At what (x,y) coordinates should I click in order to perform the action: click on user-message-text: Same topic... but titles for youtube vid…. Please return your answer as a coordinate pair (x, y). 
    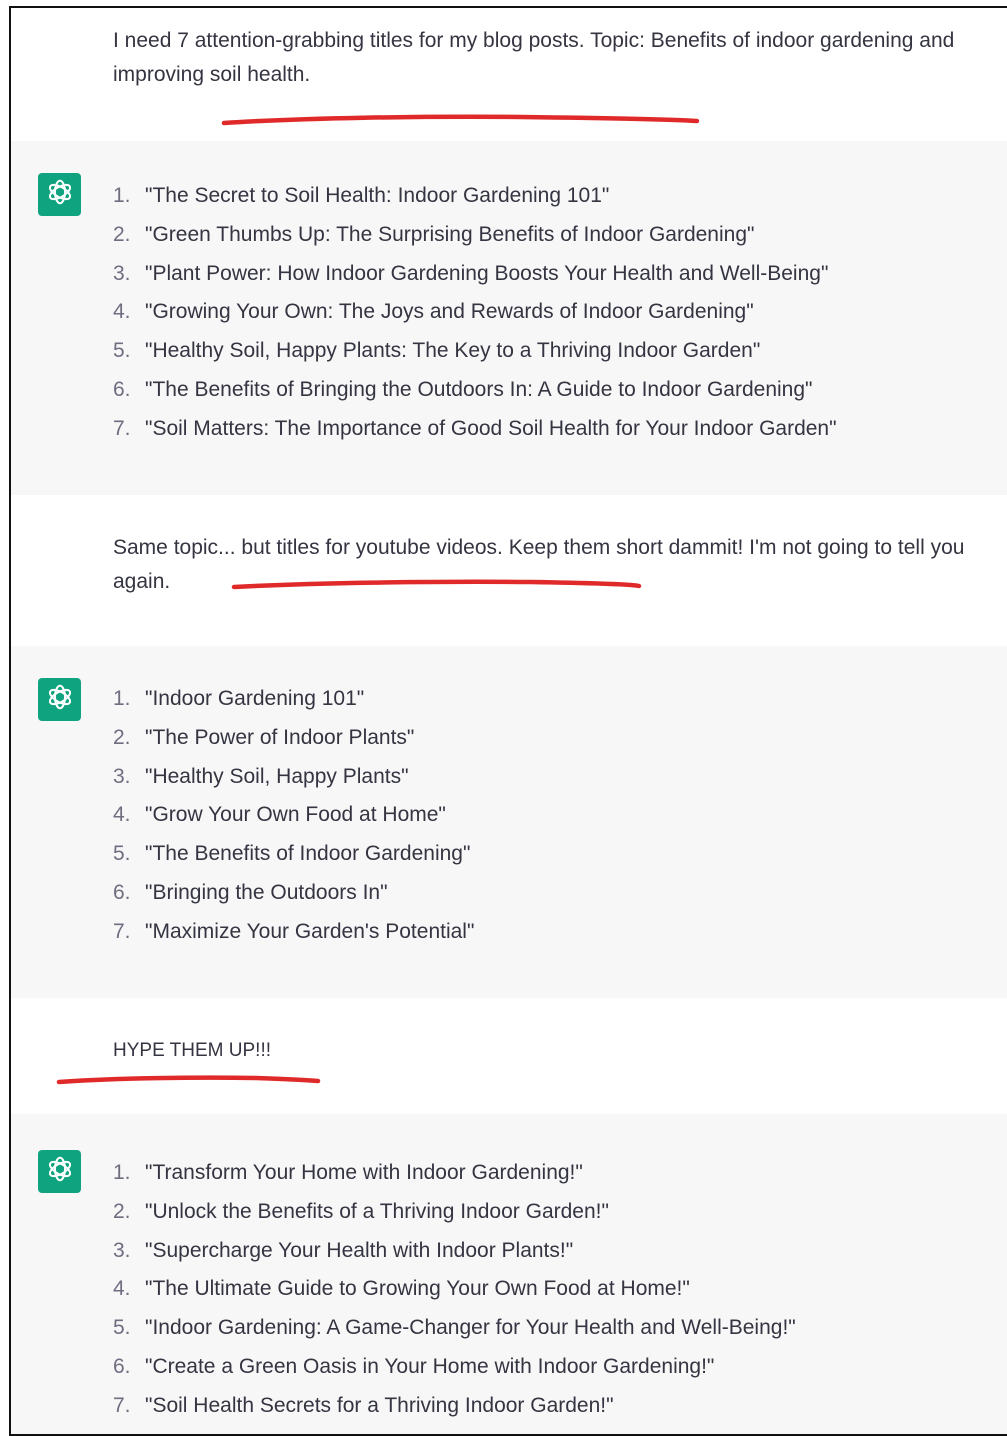
    Looking at the image, I should click on (542, 564).